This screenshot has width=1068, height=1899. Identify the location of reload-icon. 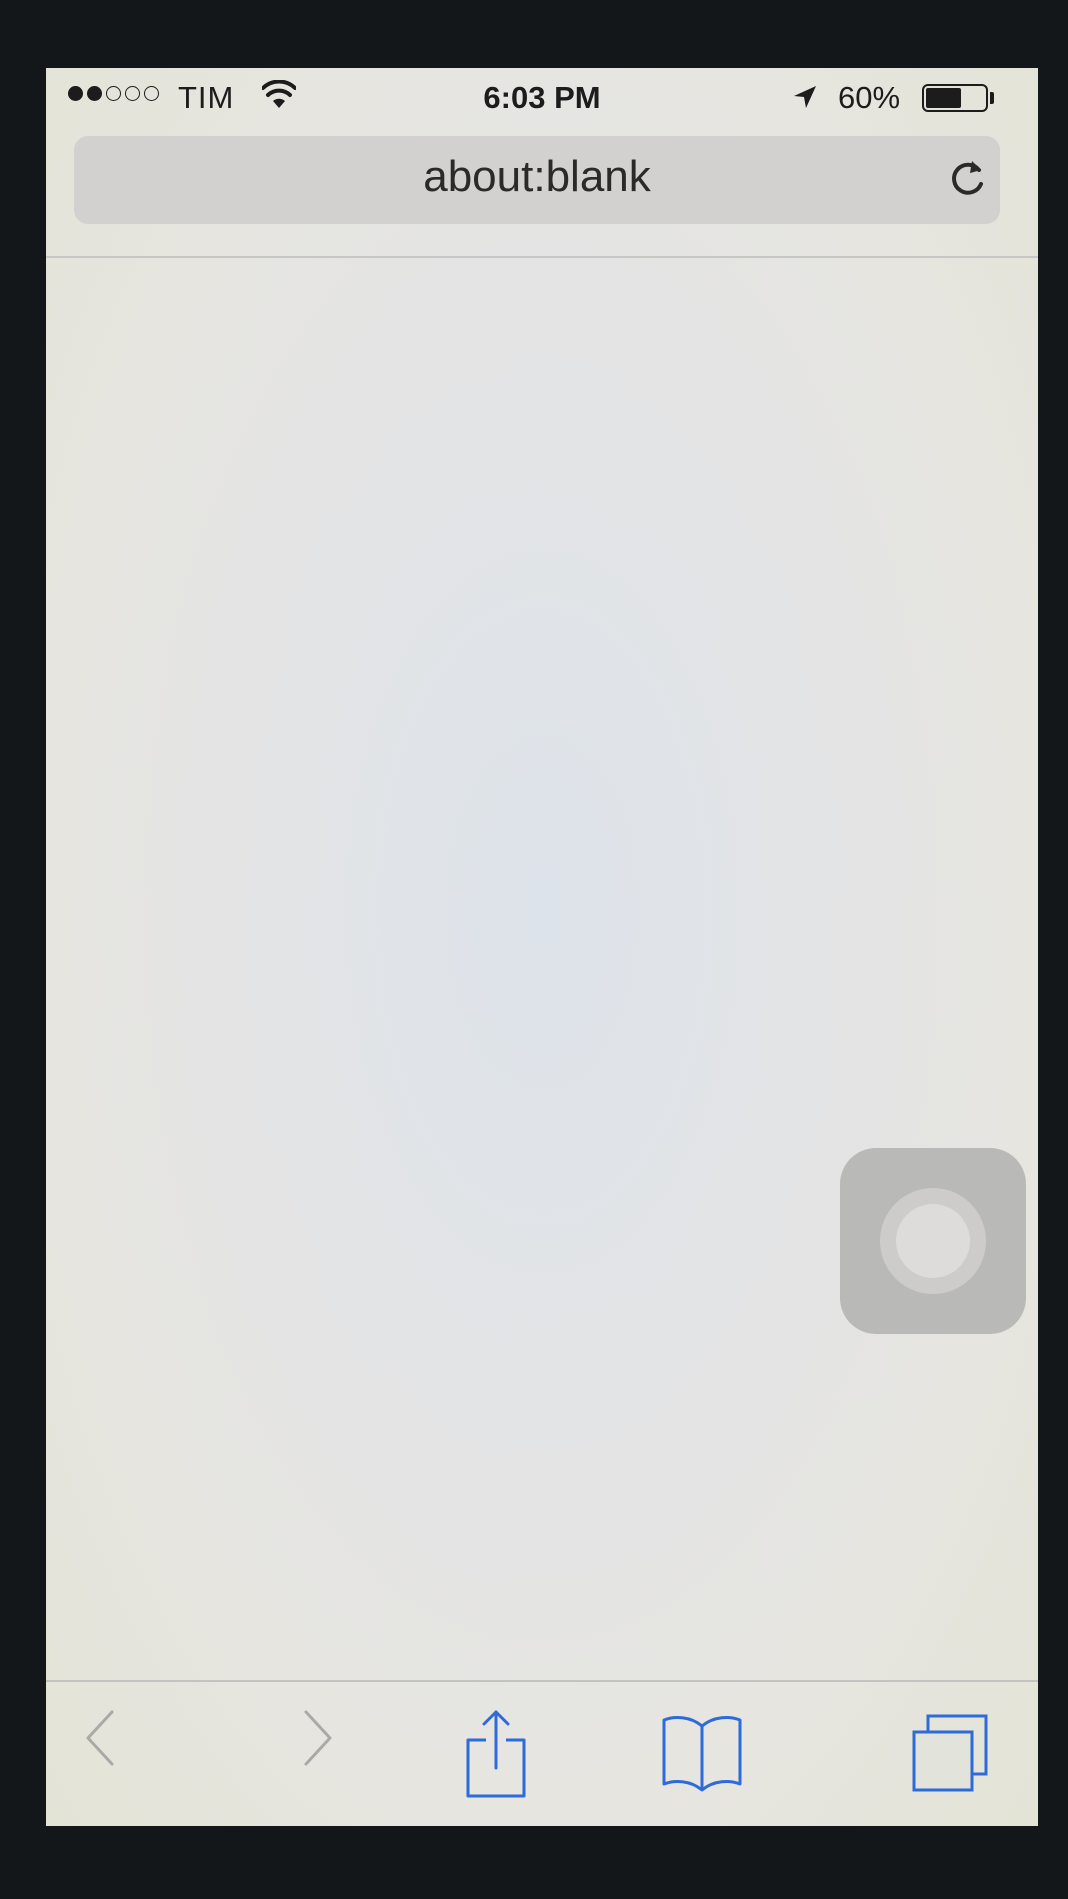
(967, 179).